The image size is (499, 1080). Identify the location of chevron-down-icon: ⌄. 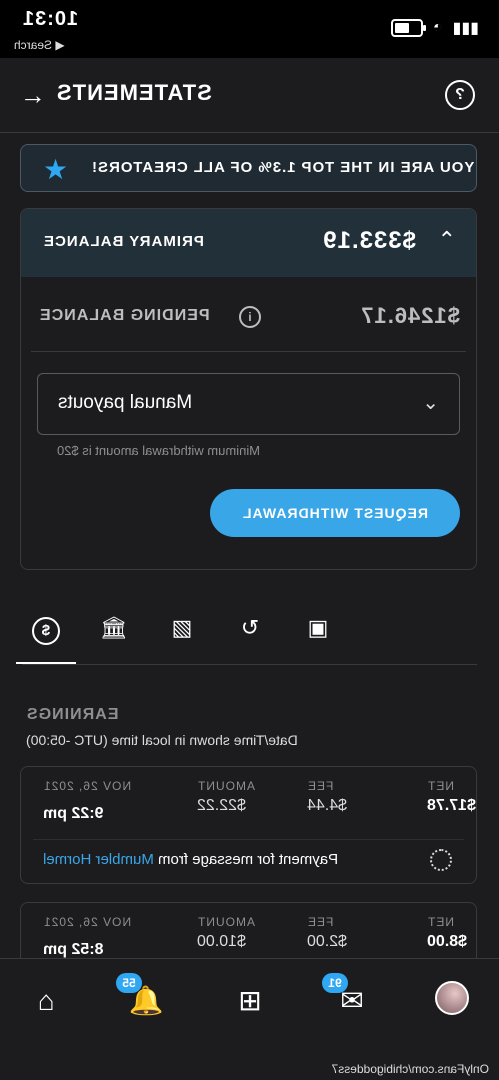
(430, 403).